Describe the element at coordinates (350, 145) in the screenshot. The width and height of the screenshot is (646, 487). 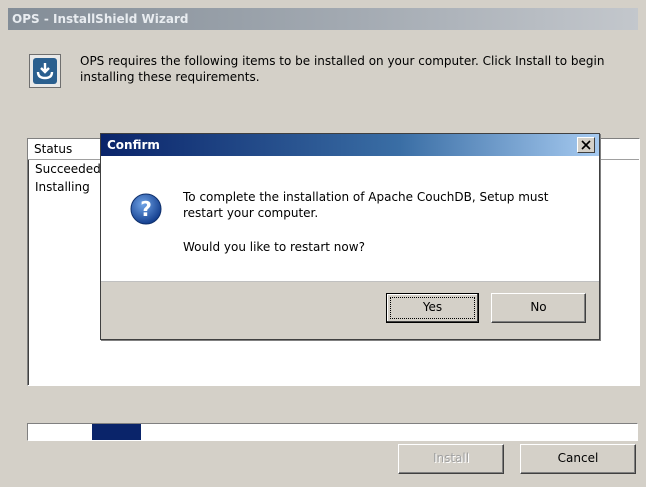
I see `confirm-title-bar: Confirm` at that location.